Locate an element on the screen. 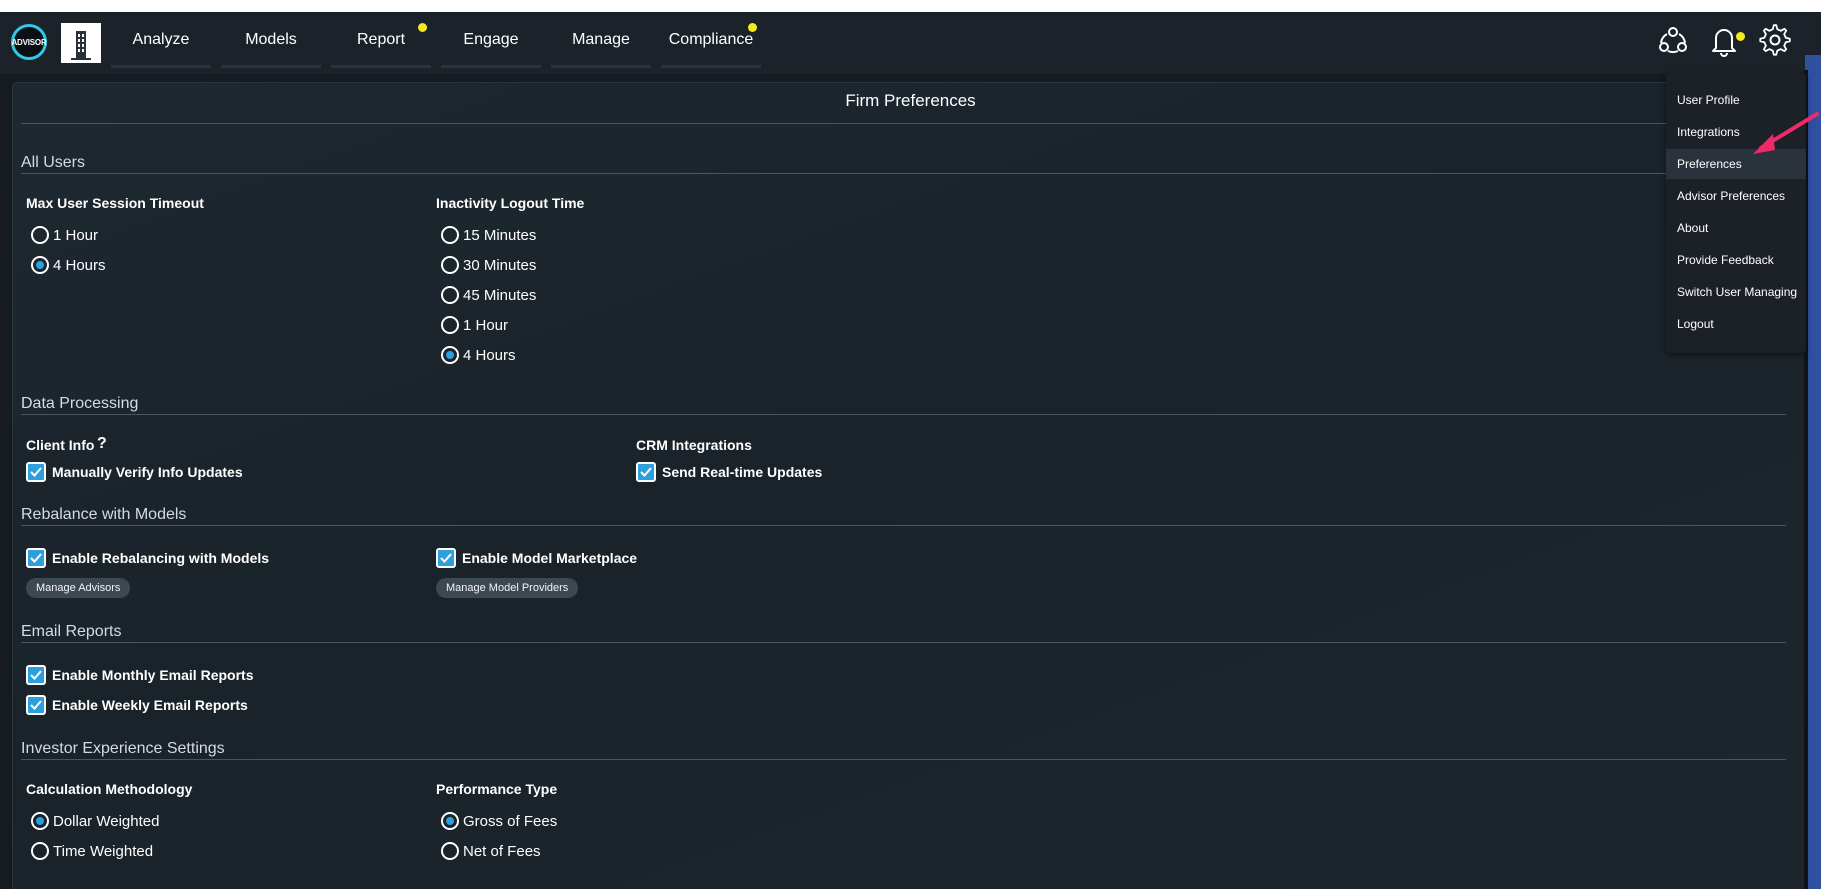 The width and height of the screenshot is (1821, 889). menu-item-advisor-preferences: Advisor Preferences is located at coordinates (1736, 196).